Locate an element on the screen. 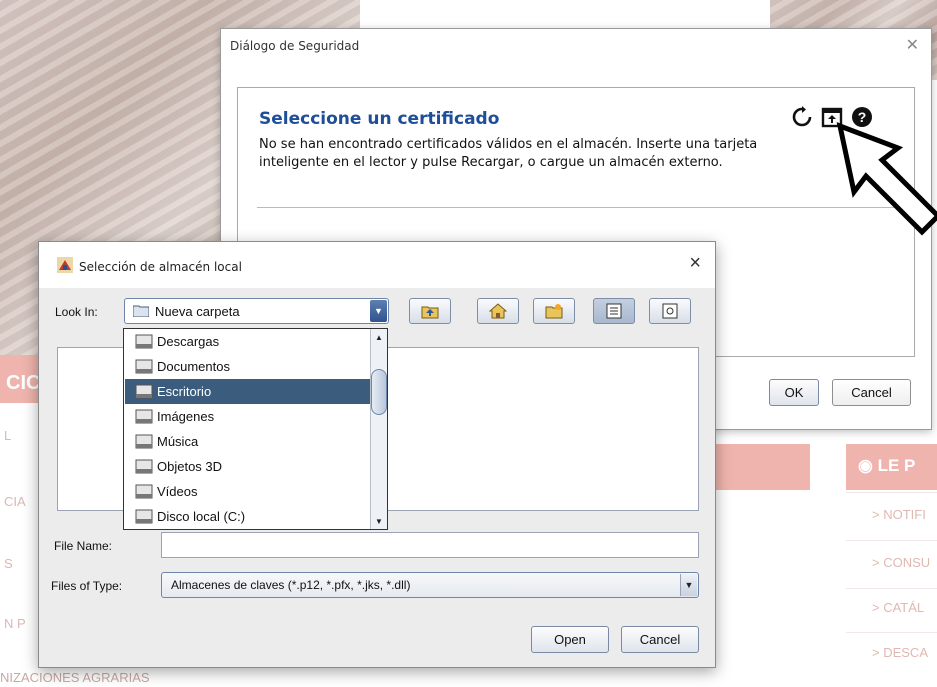 Image resolution: width=937 pixels, height=687 pixels. up-folder-icon is located at coordinates (430, 312).